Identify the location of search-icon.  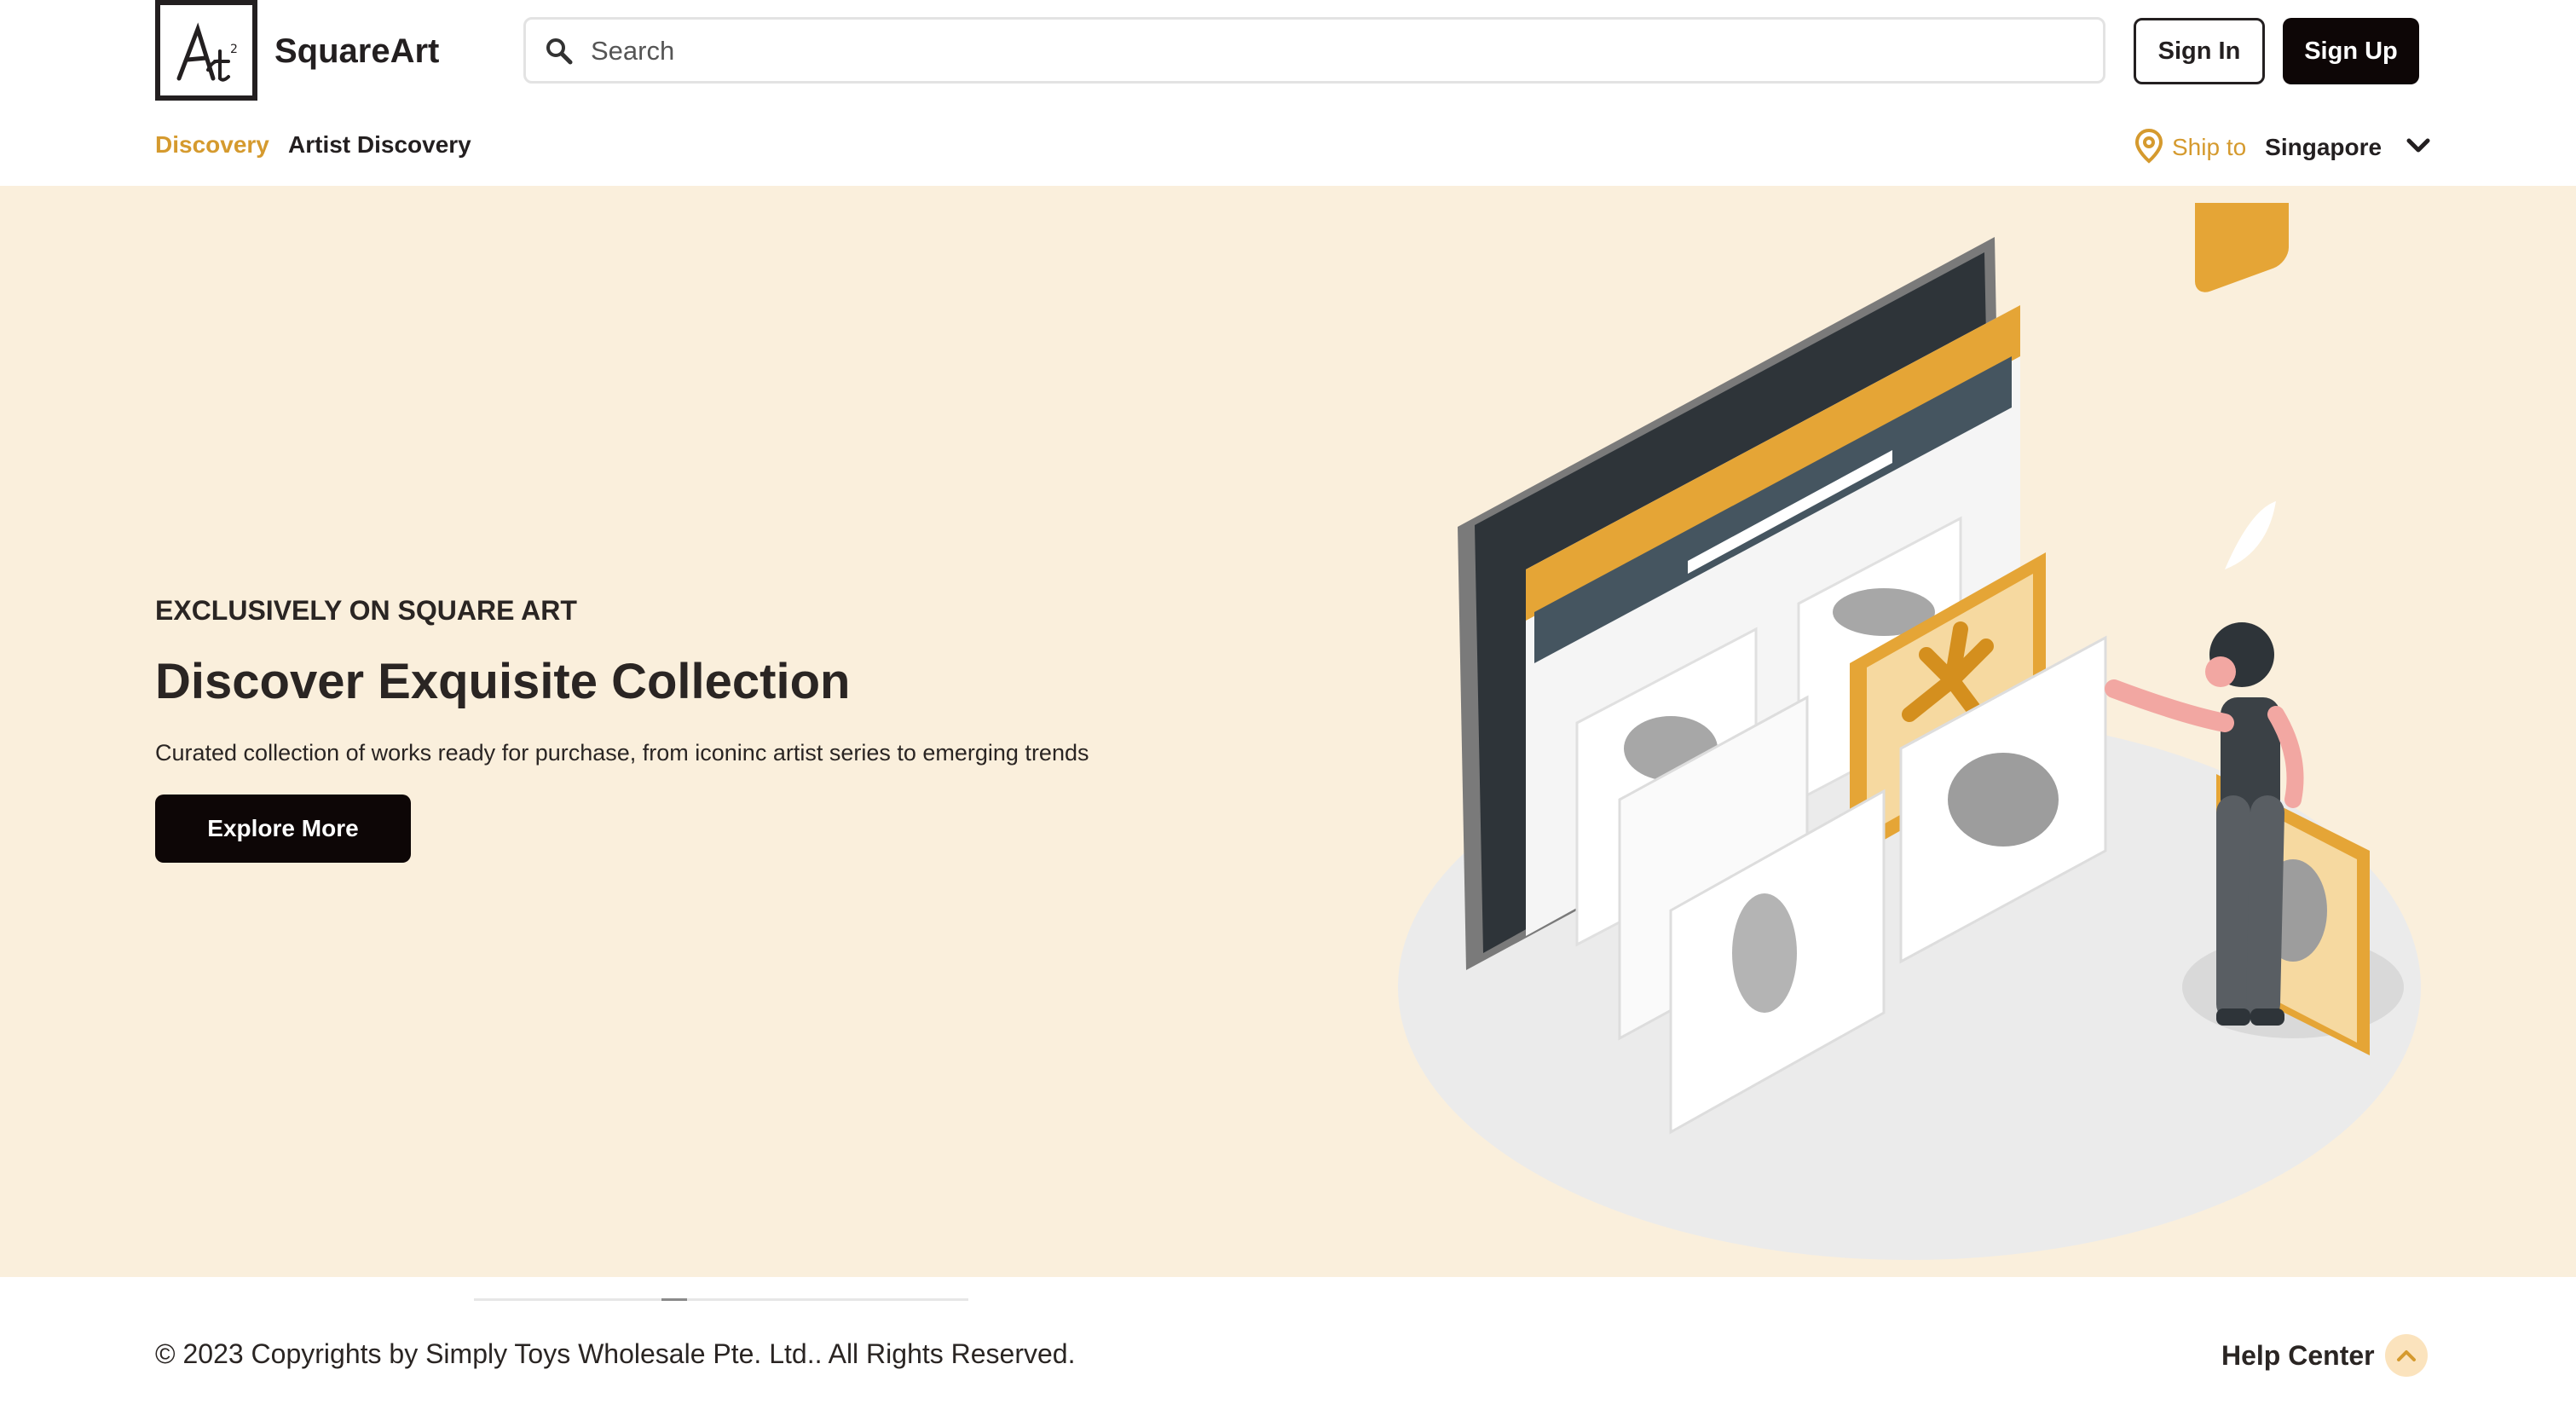
(559, 53).